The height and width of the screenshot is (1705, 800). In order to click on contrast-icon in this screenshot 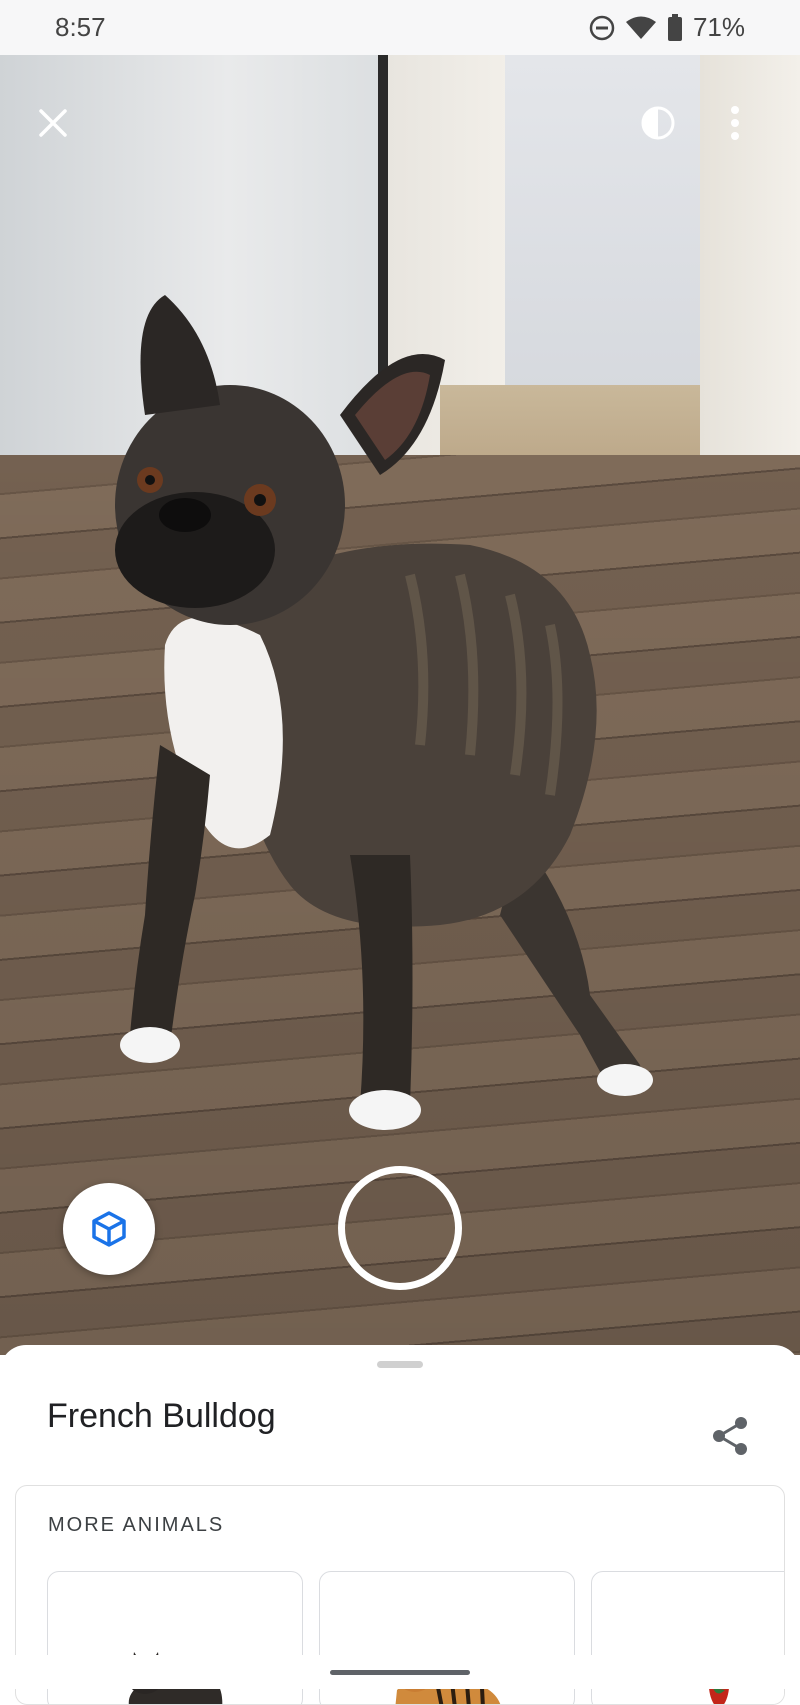, I will do `click(658, 123)`.